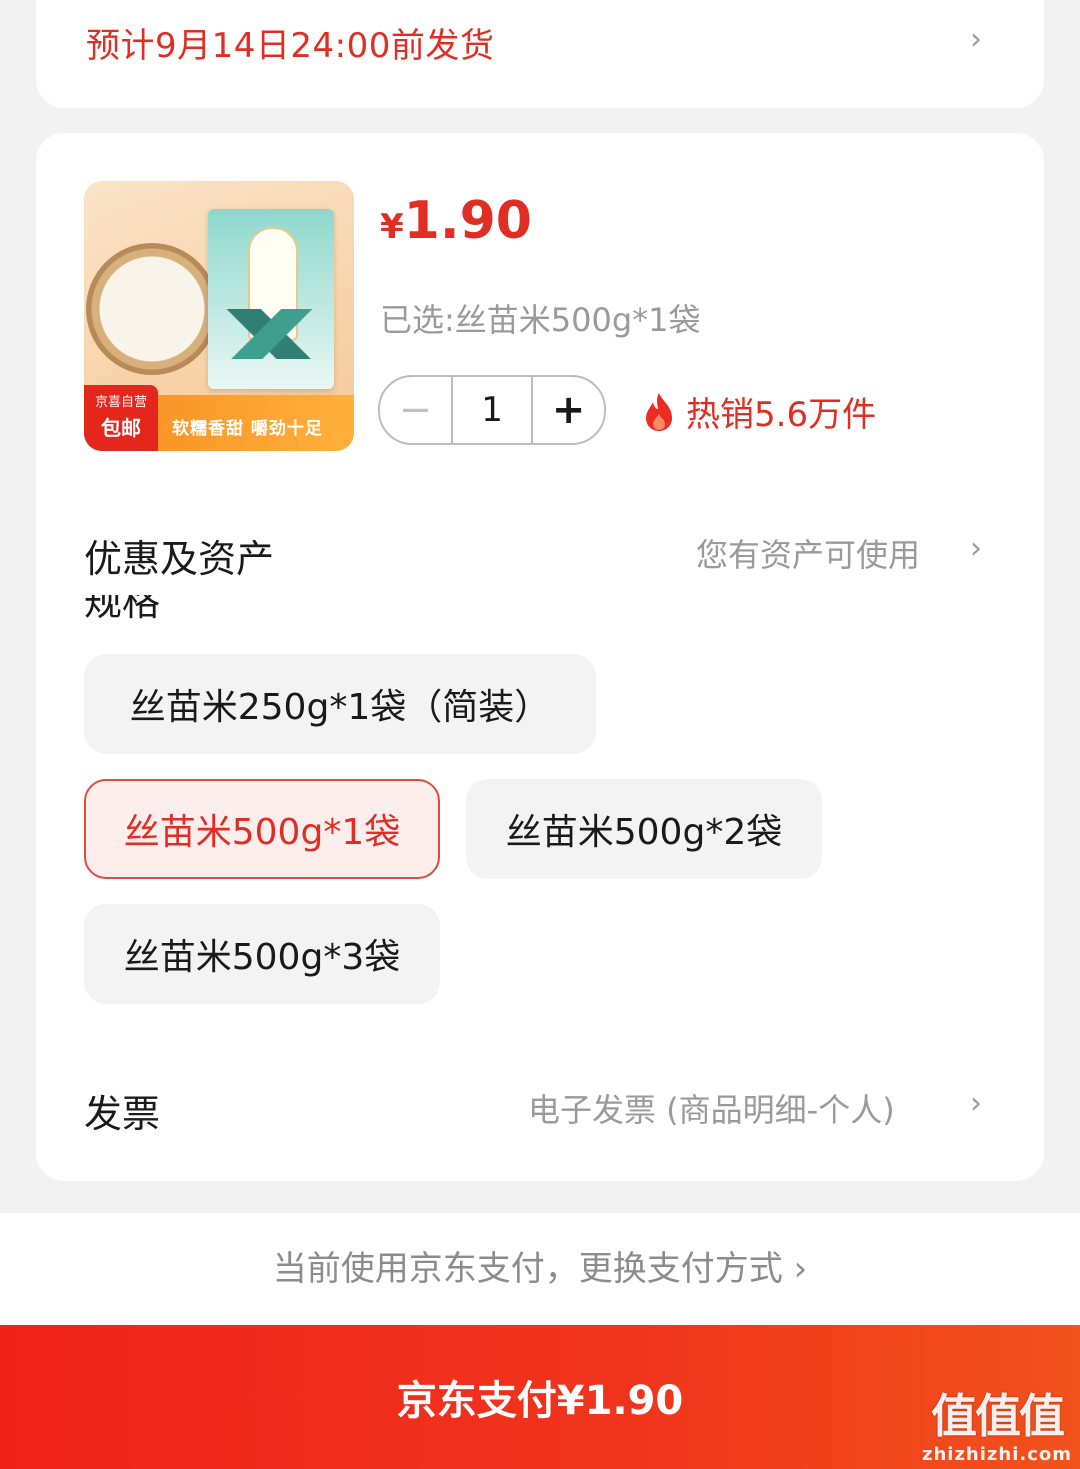  I want to click on invoice-title: 发票, so click(122, 1114).